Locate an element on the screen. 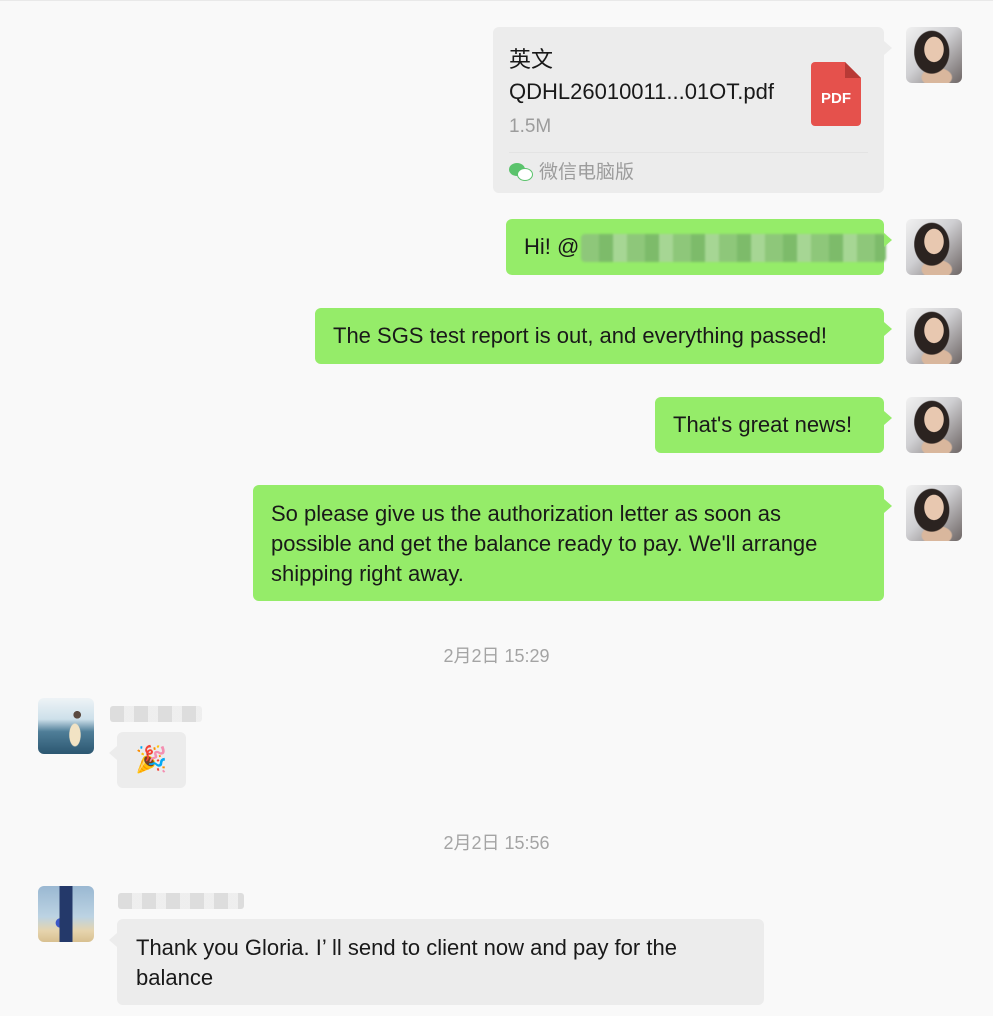 The width and height of the screenshot is (993, 1016). file-name-line2: QDHL26010011...01OT.pdf is located at coordinates (641, 91).